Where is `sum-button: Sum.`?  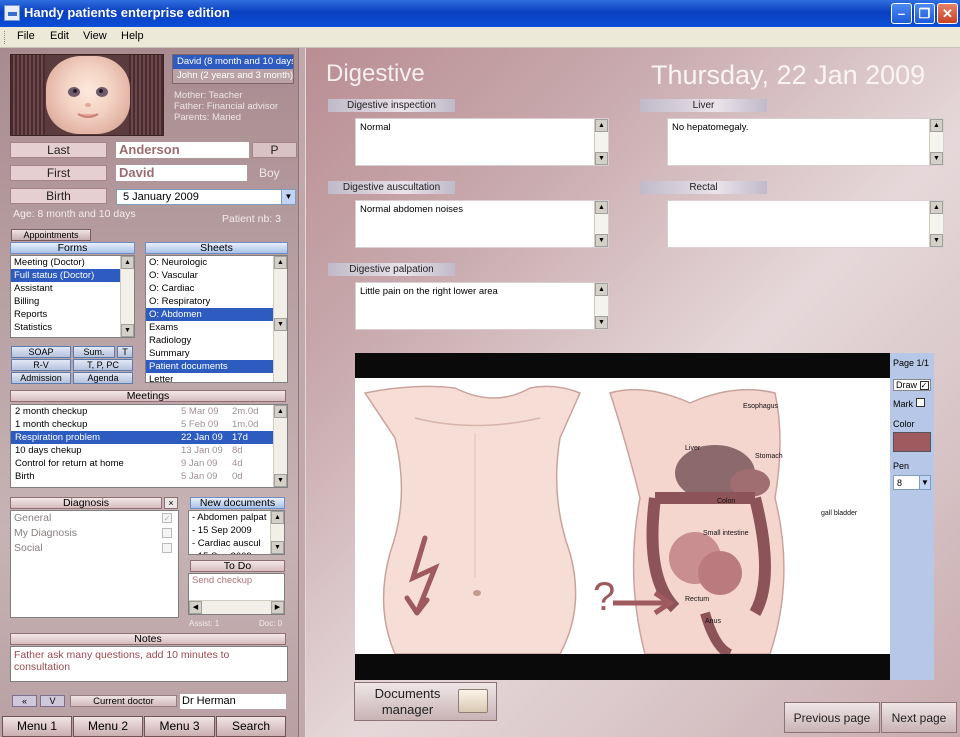 sum-button: Sum. is located at coordinates (94, 352).